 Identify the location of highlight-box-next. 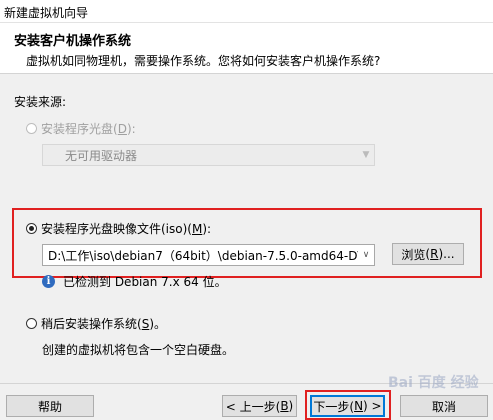
(348, 405).